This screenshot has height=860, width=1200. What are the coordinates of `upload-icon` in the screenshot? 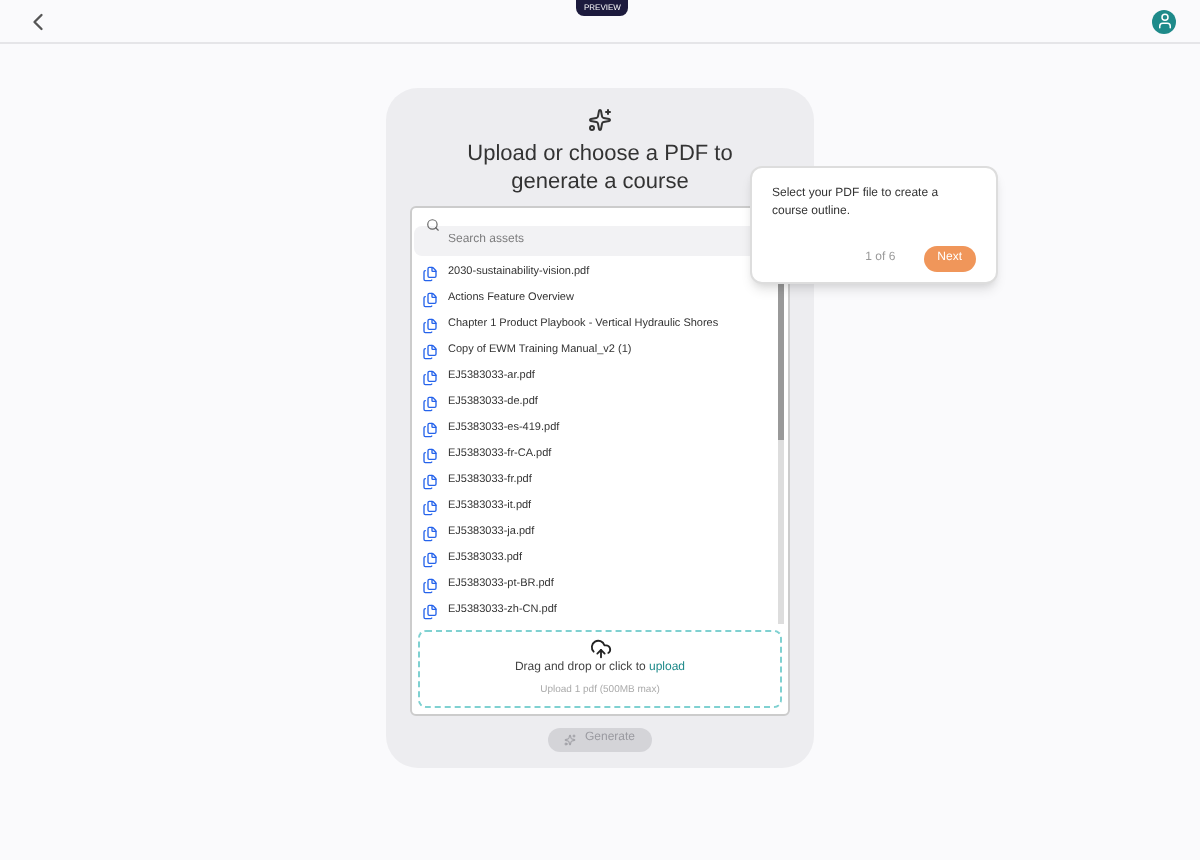 It's located at (600, 649).